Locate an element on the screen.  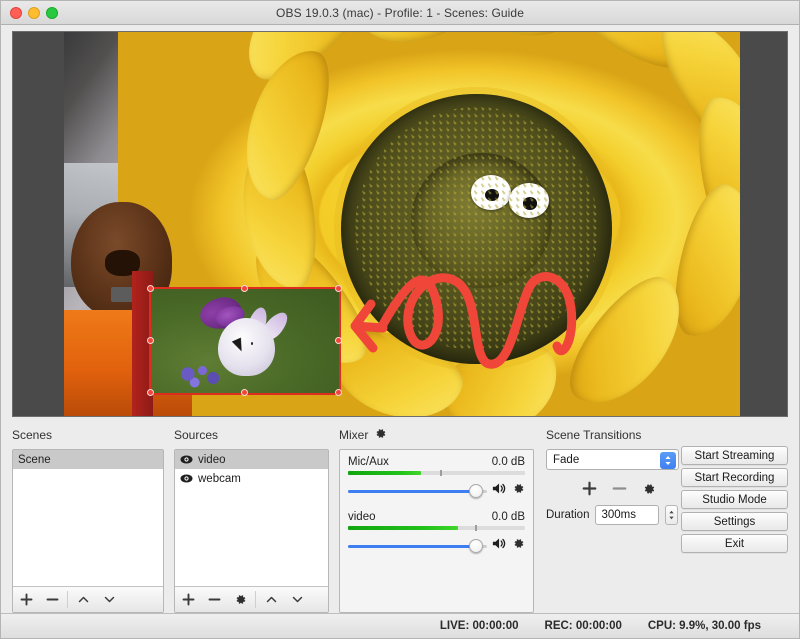
sources-title: Sources is located at coordinates (196, 434).